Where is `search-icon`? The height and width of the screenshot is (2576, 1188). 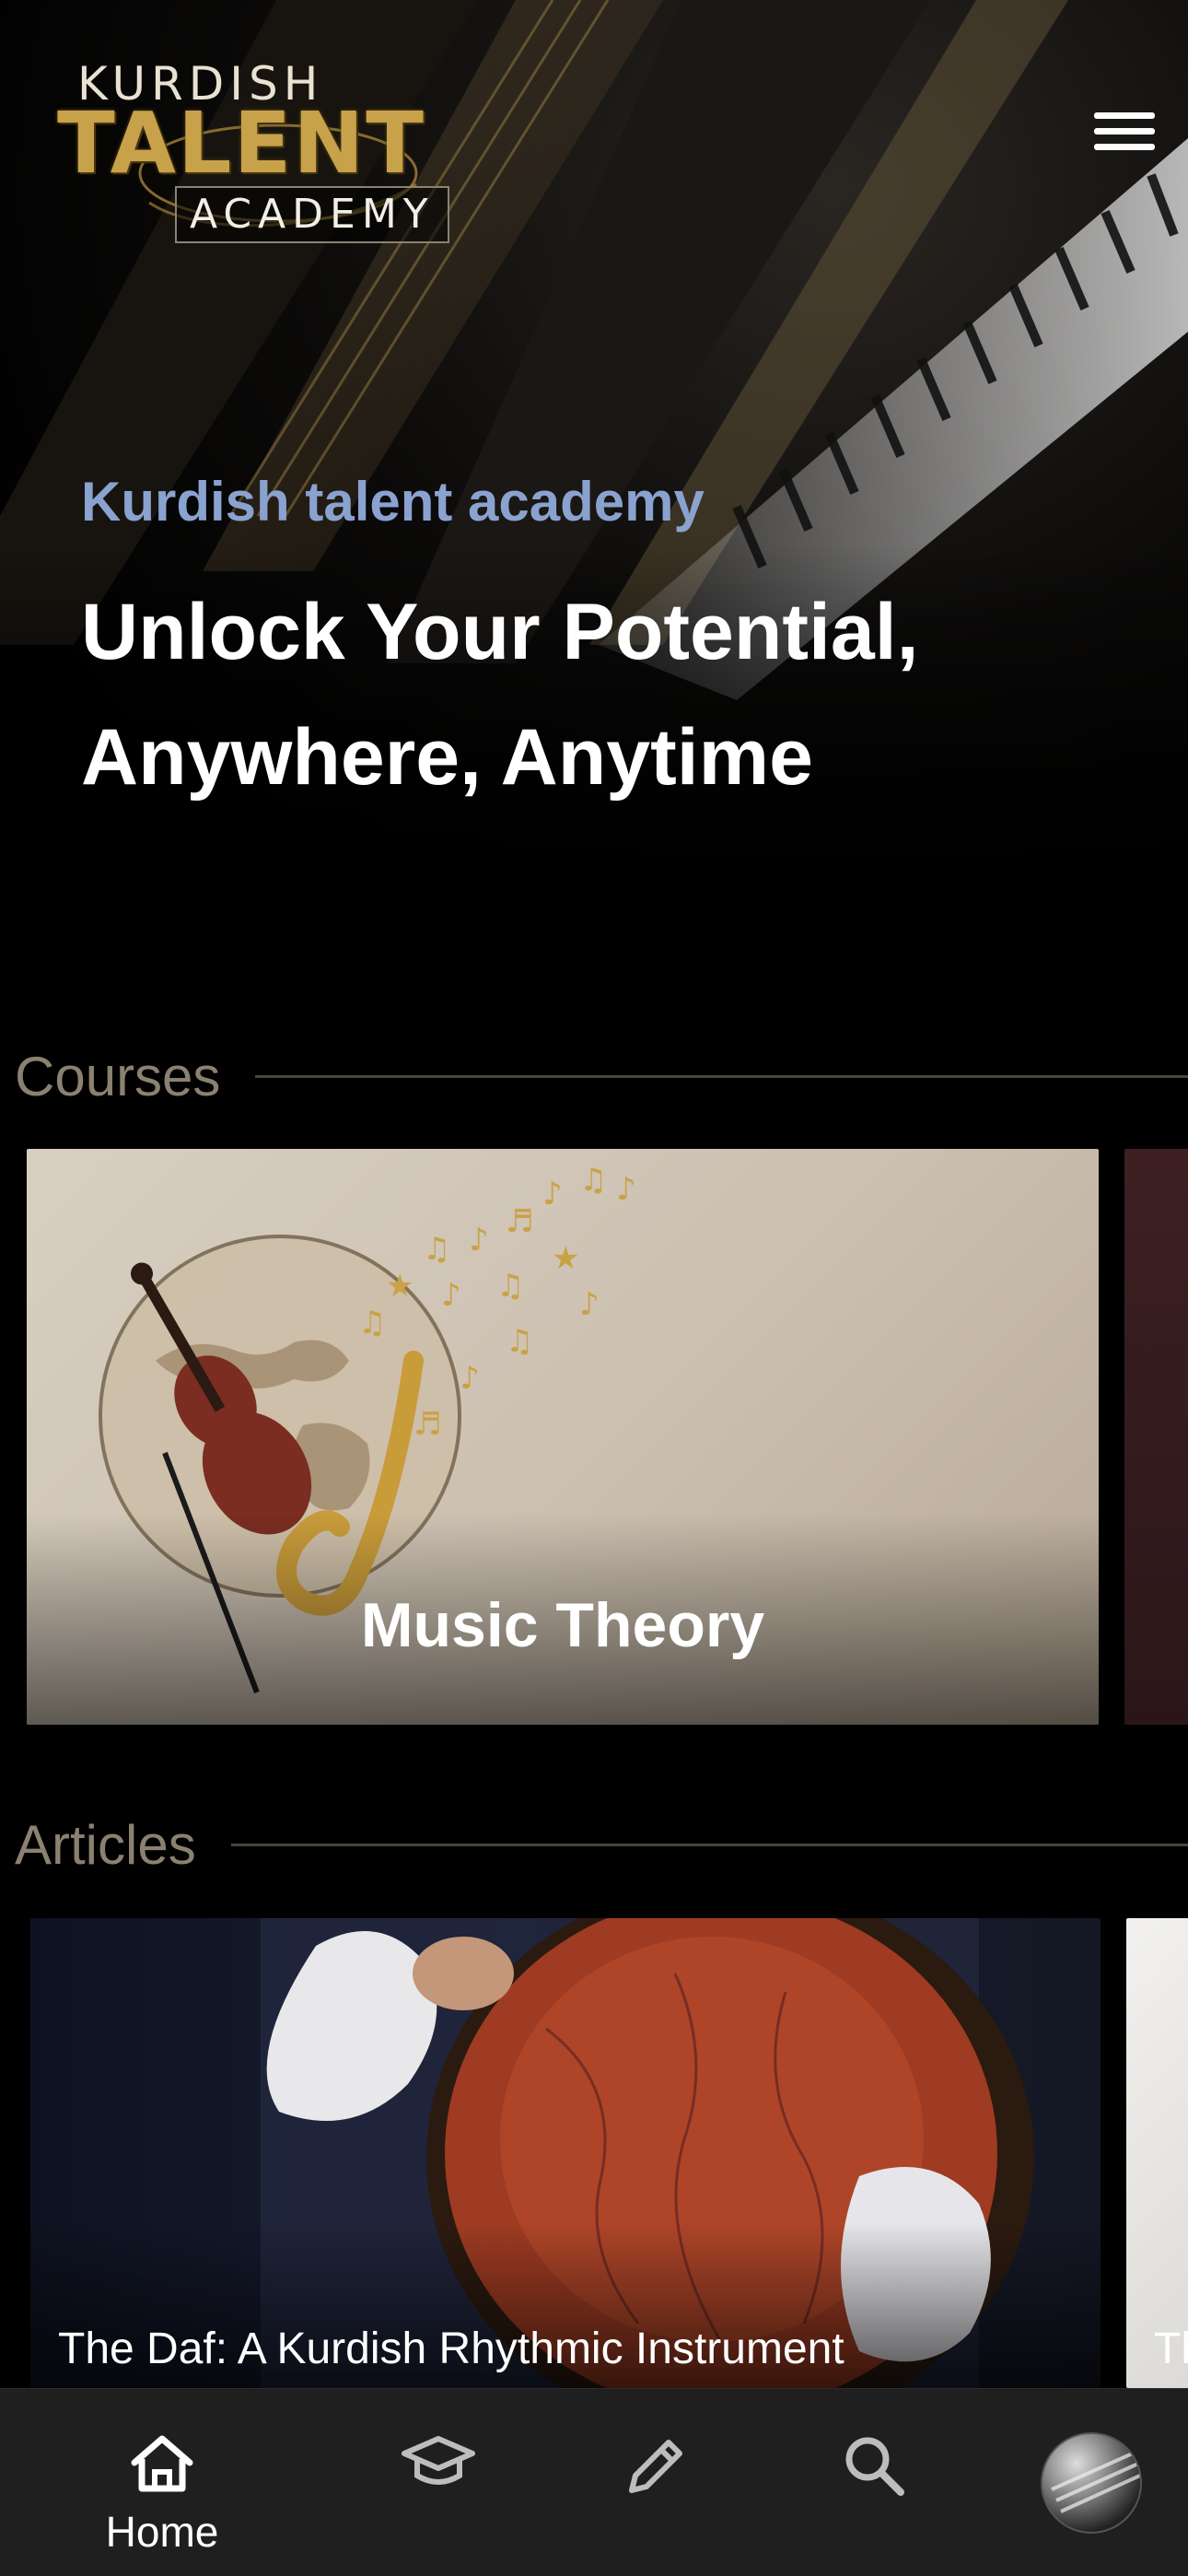 search-icon is located at coordinates (874, 2466).